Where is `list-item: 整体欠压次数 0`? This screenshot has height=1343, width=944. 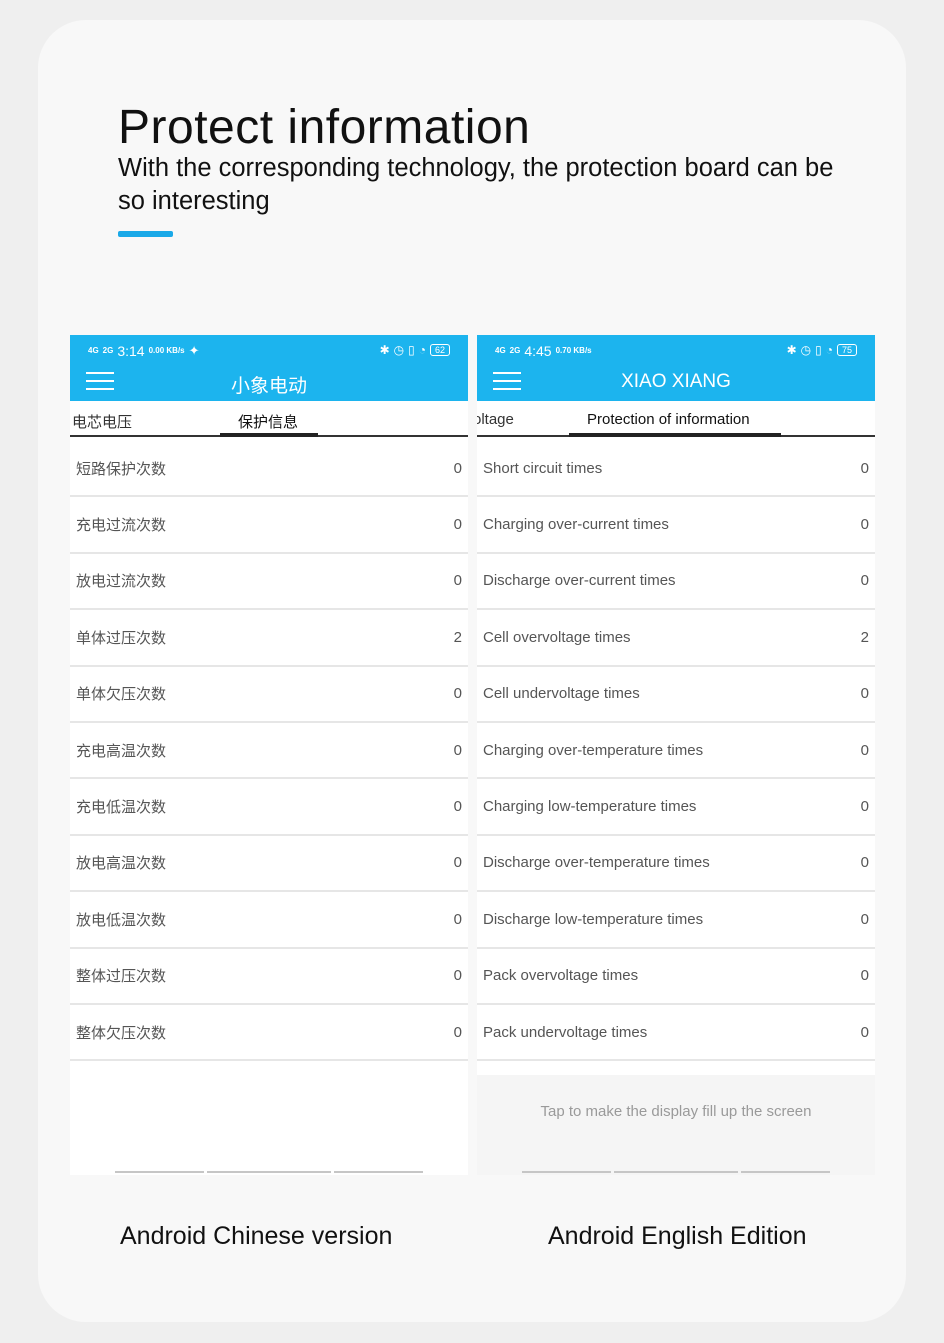
list-item: 整体欠压次数 0 is located at coordinates (269, 1033).